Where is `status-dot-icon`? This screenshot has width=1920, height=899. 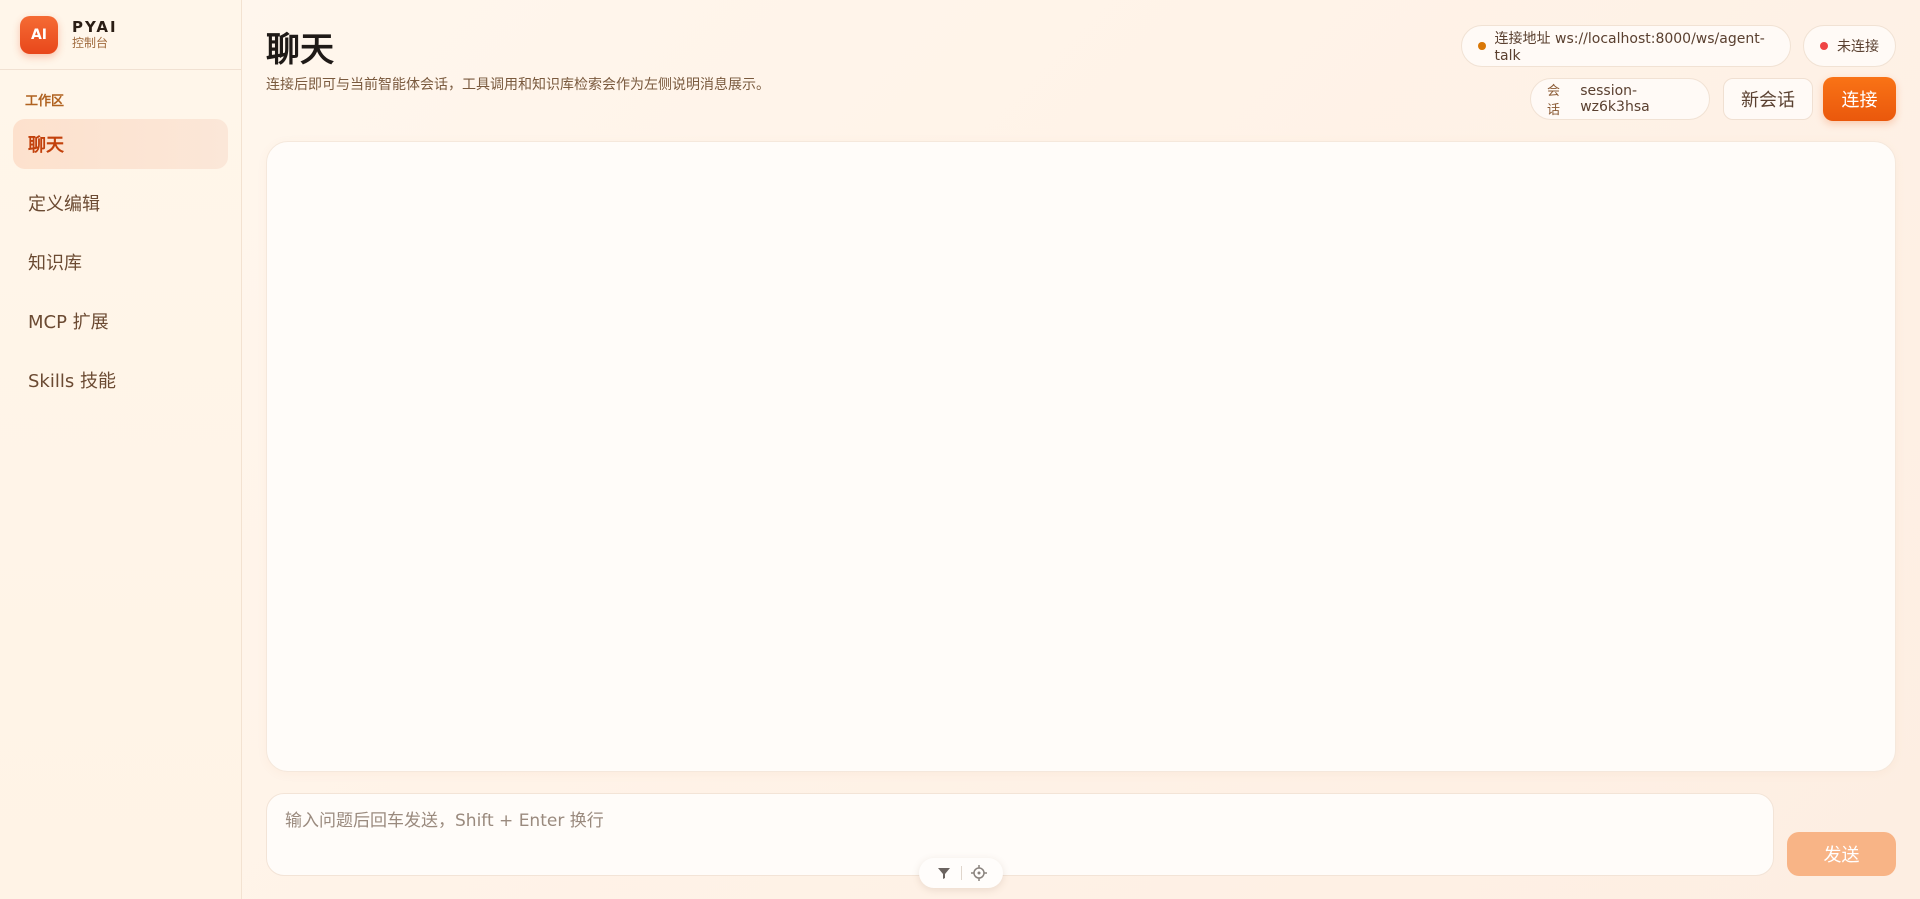 status-dot-icon is located at coordinates (1824, 46).